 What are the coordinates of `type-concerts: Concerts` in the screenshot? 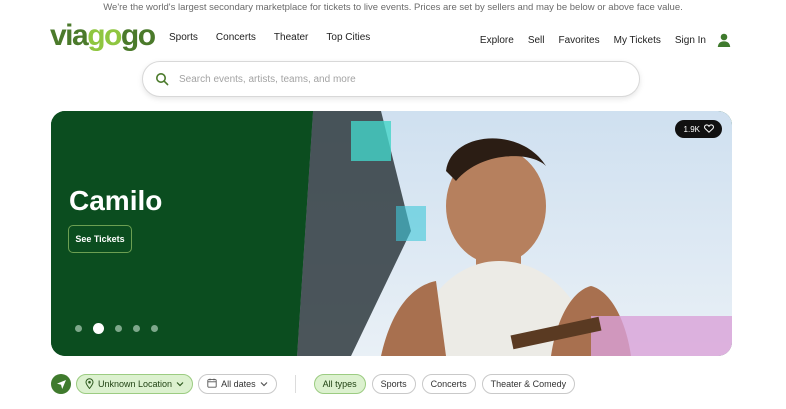 It's located at (448, 384).